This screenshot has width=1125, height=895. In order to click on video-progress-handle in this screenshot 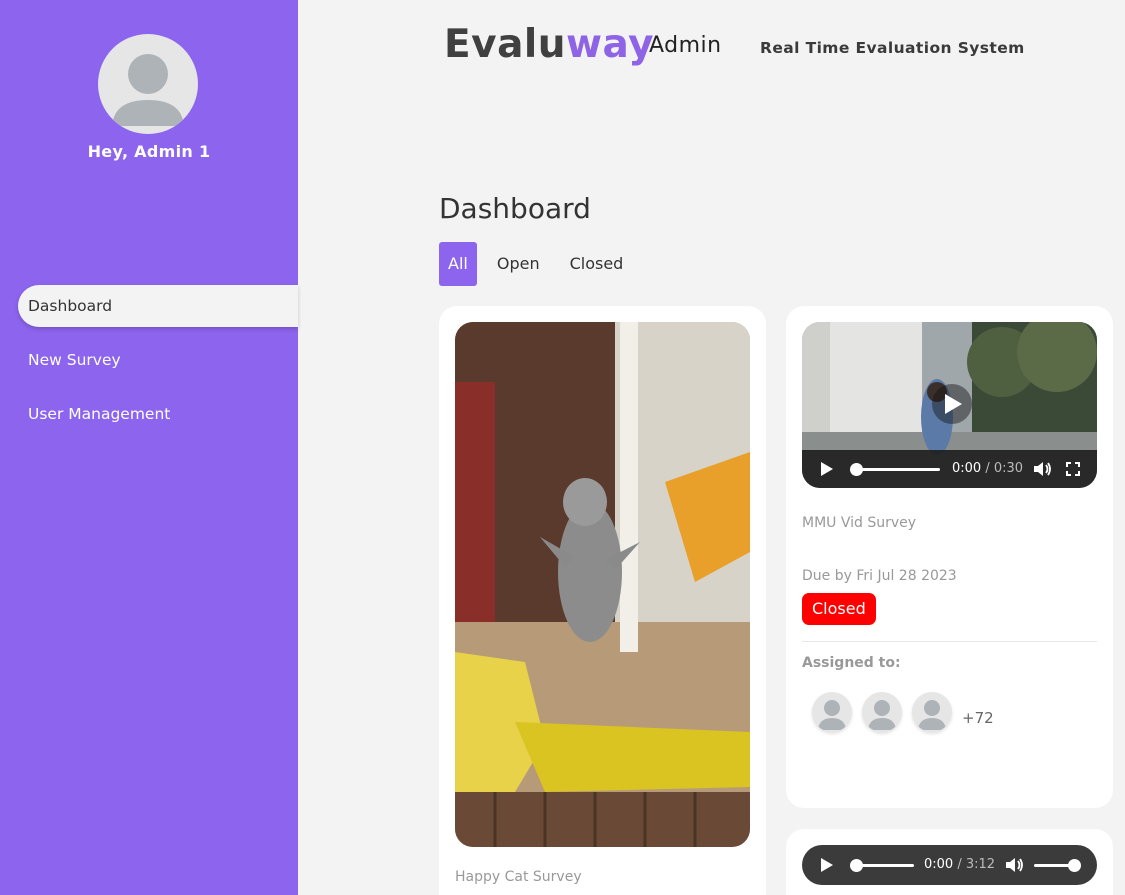, I will do `click(856, 469)`.